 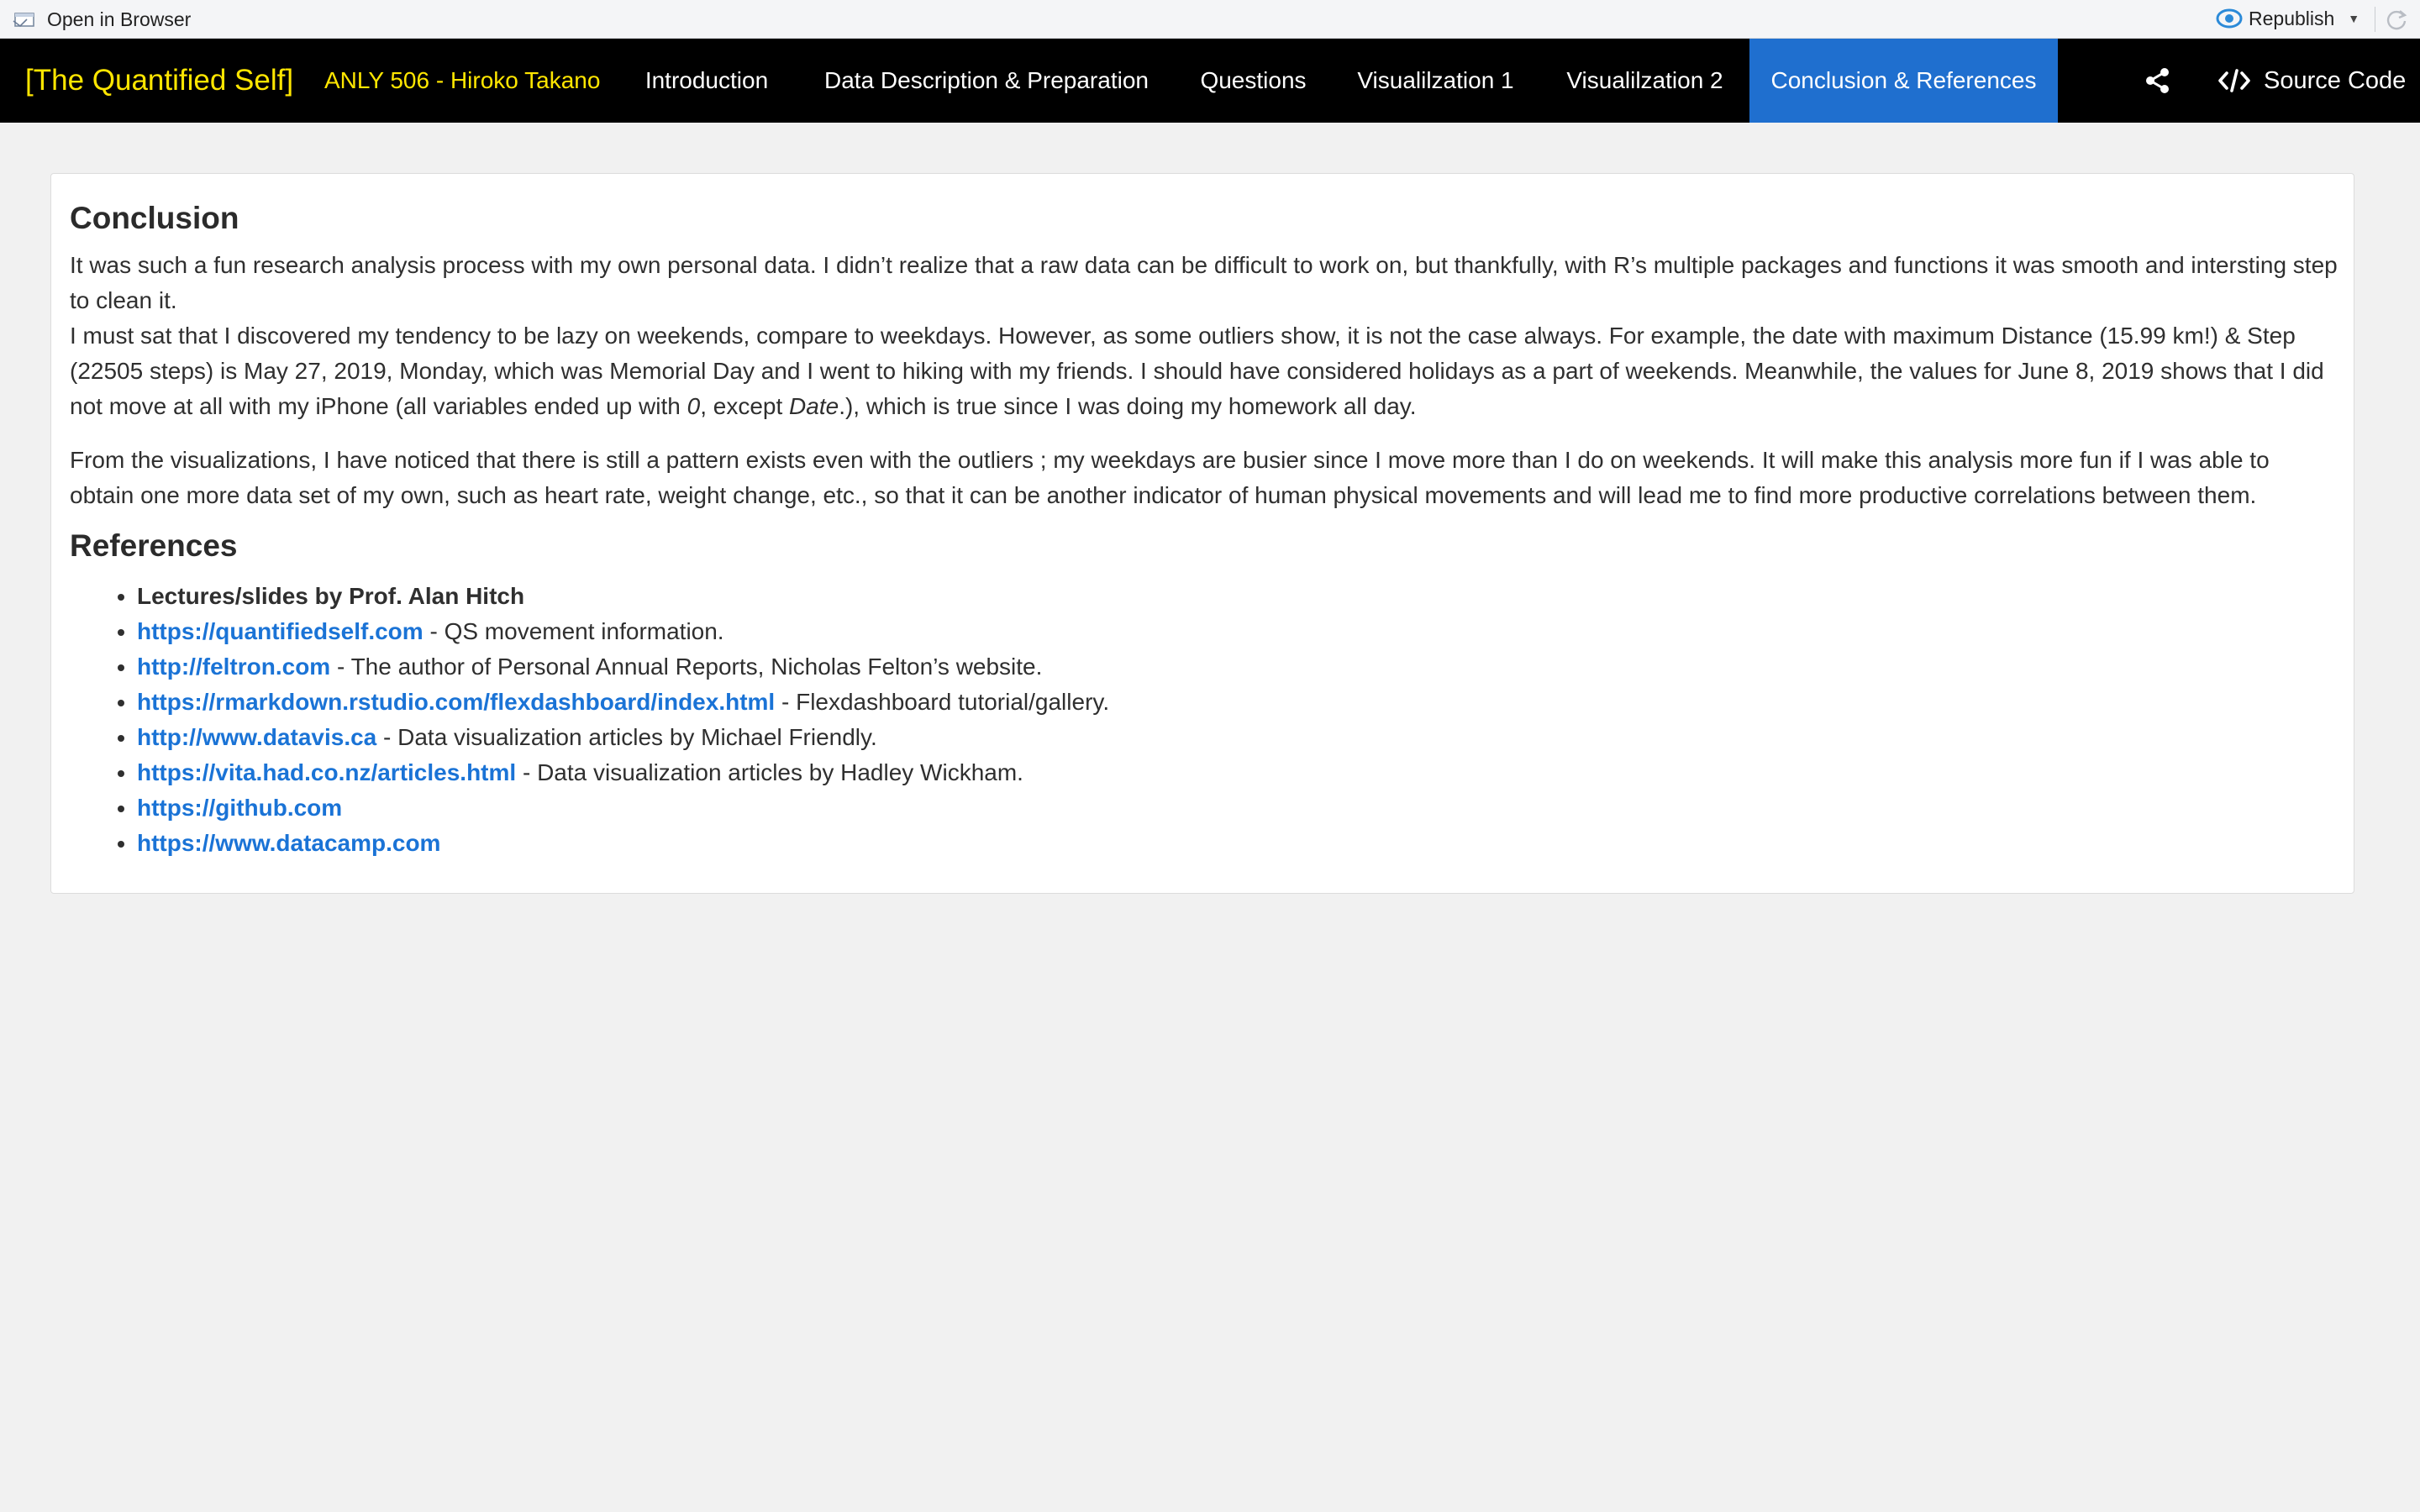 I want to click on conclusion-heading: Conclusion, so click(x=154, y=218).